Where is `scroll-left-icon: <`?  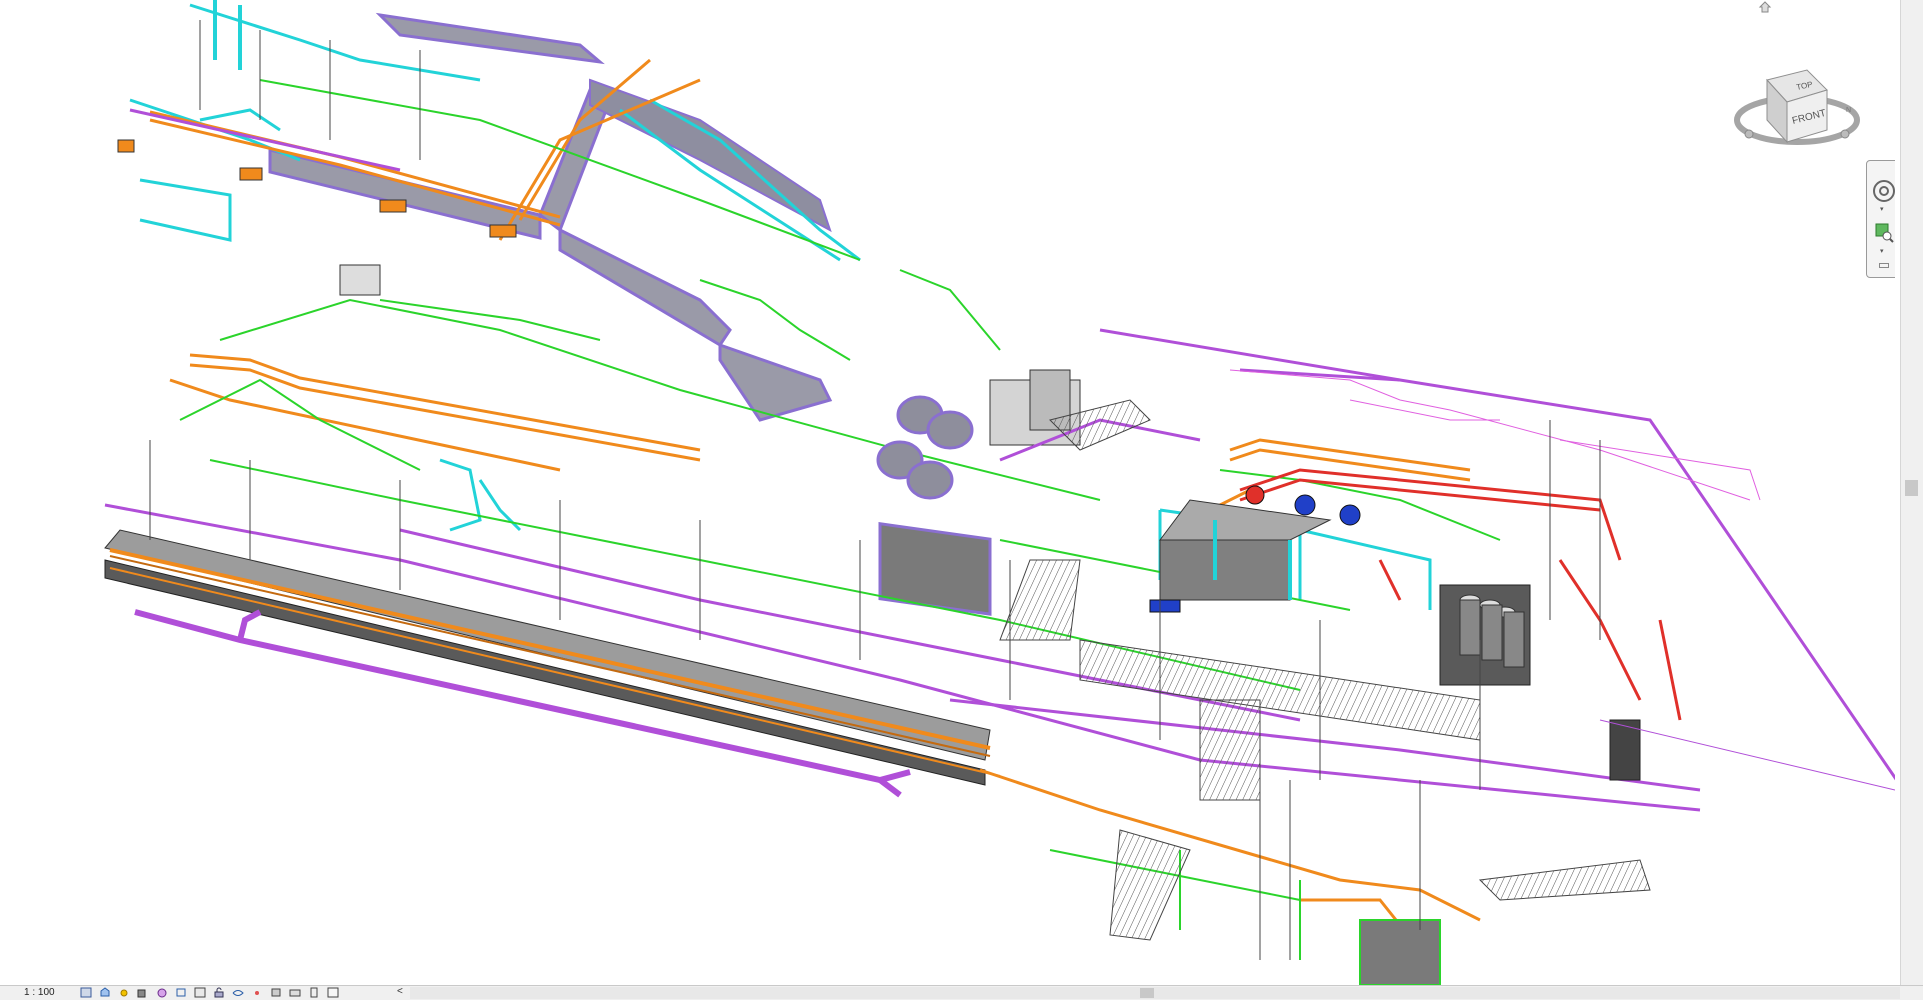
scroll-left-icon: < is located at coordinates (400, 991).